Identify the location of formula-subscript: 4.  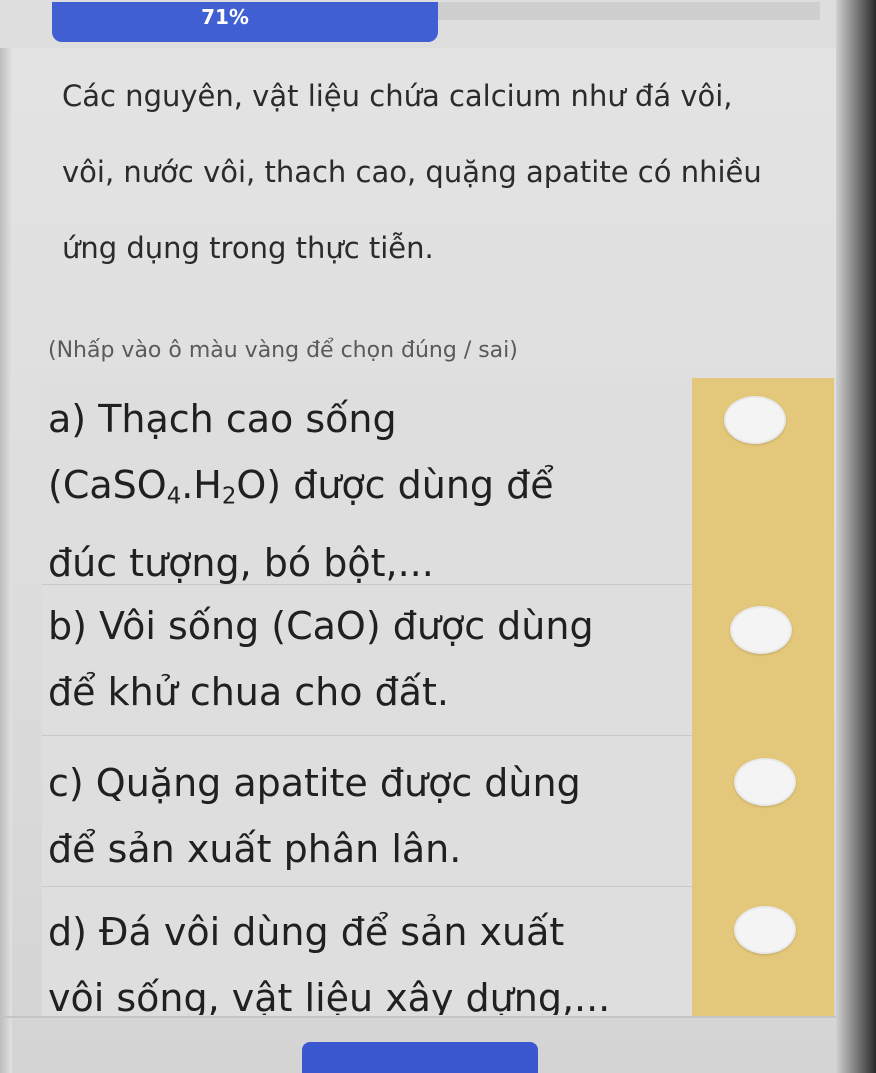
(174, 496).